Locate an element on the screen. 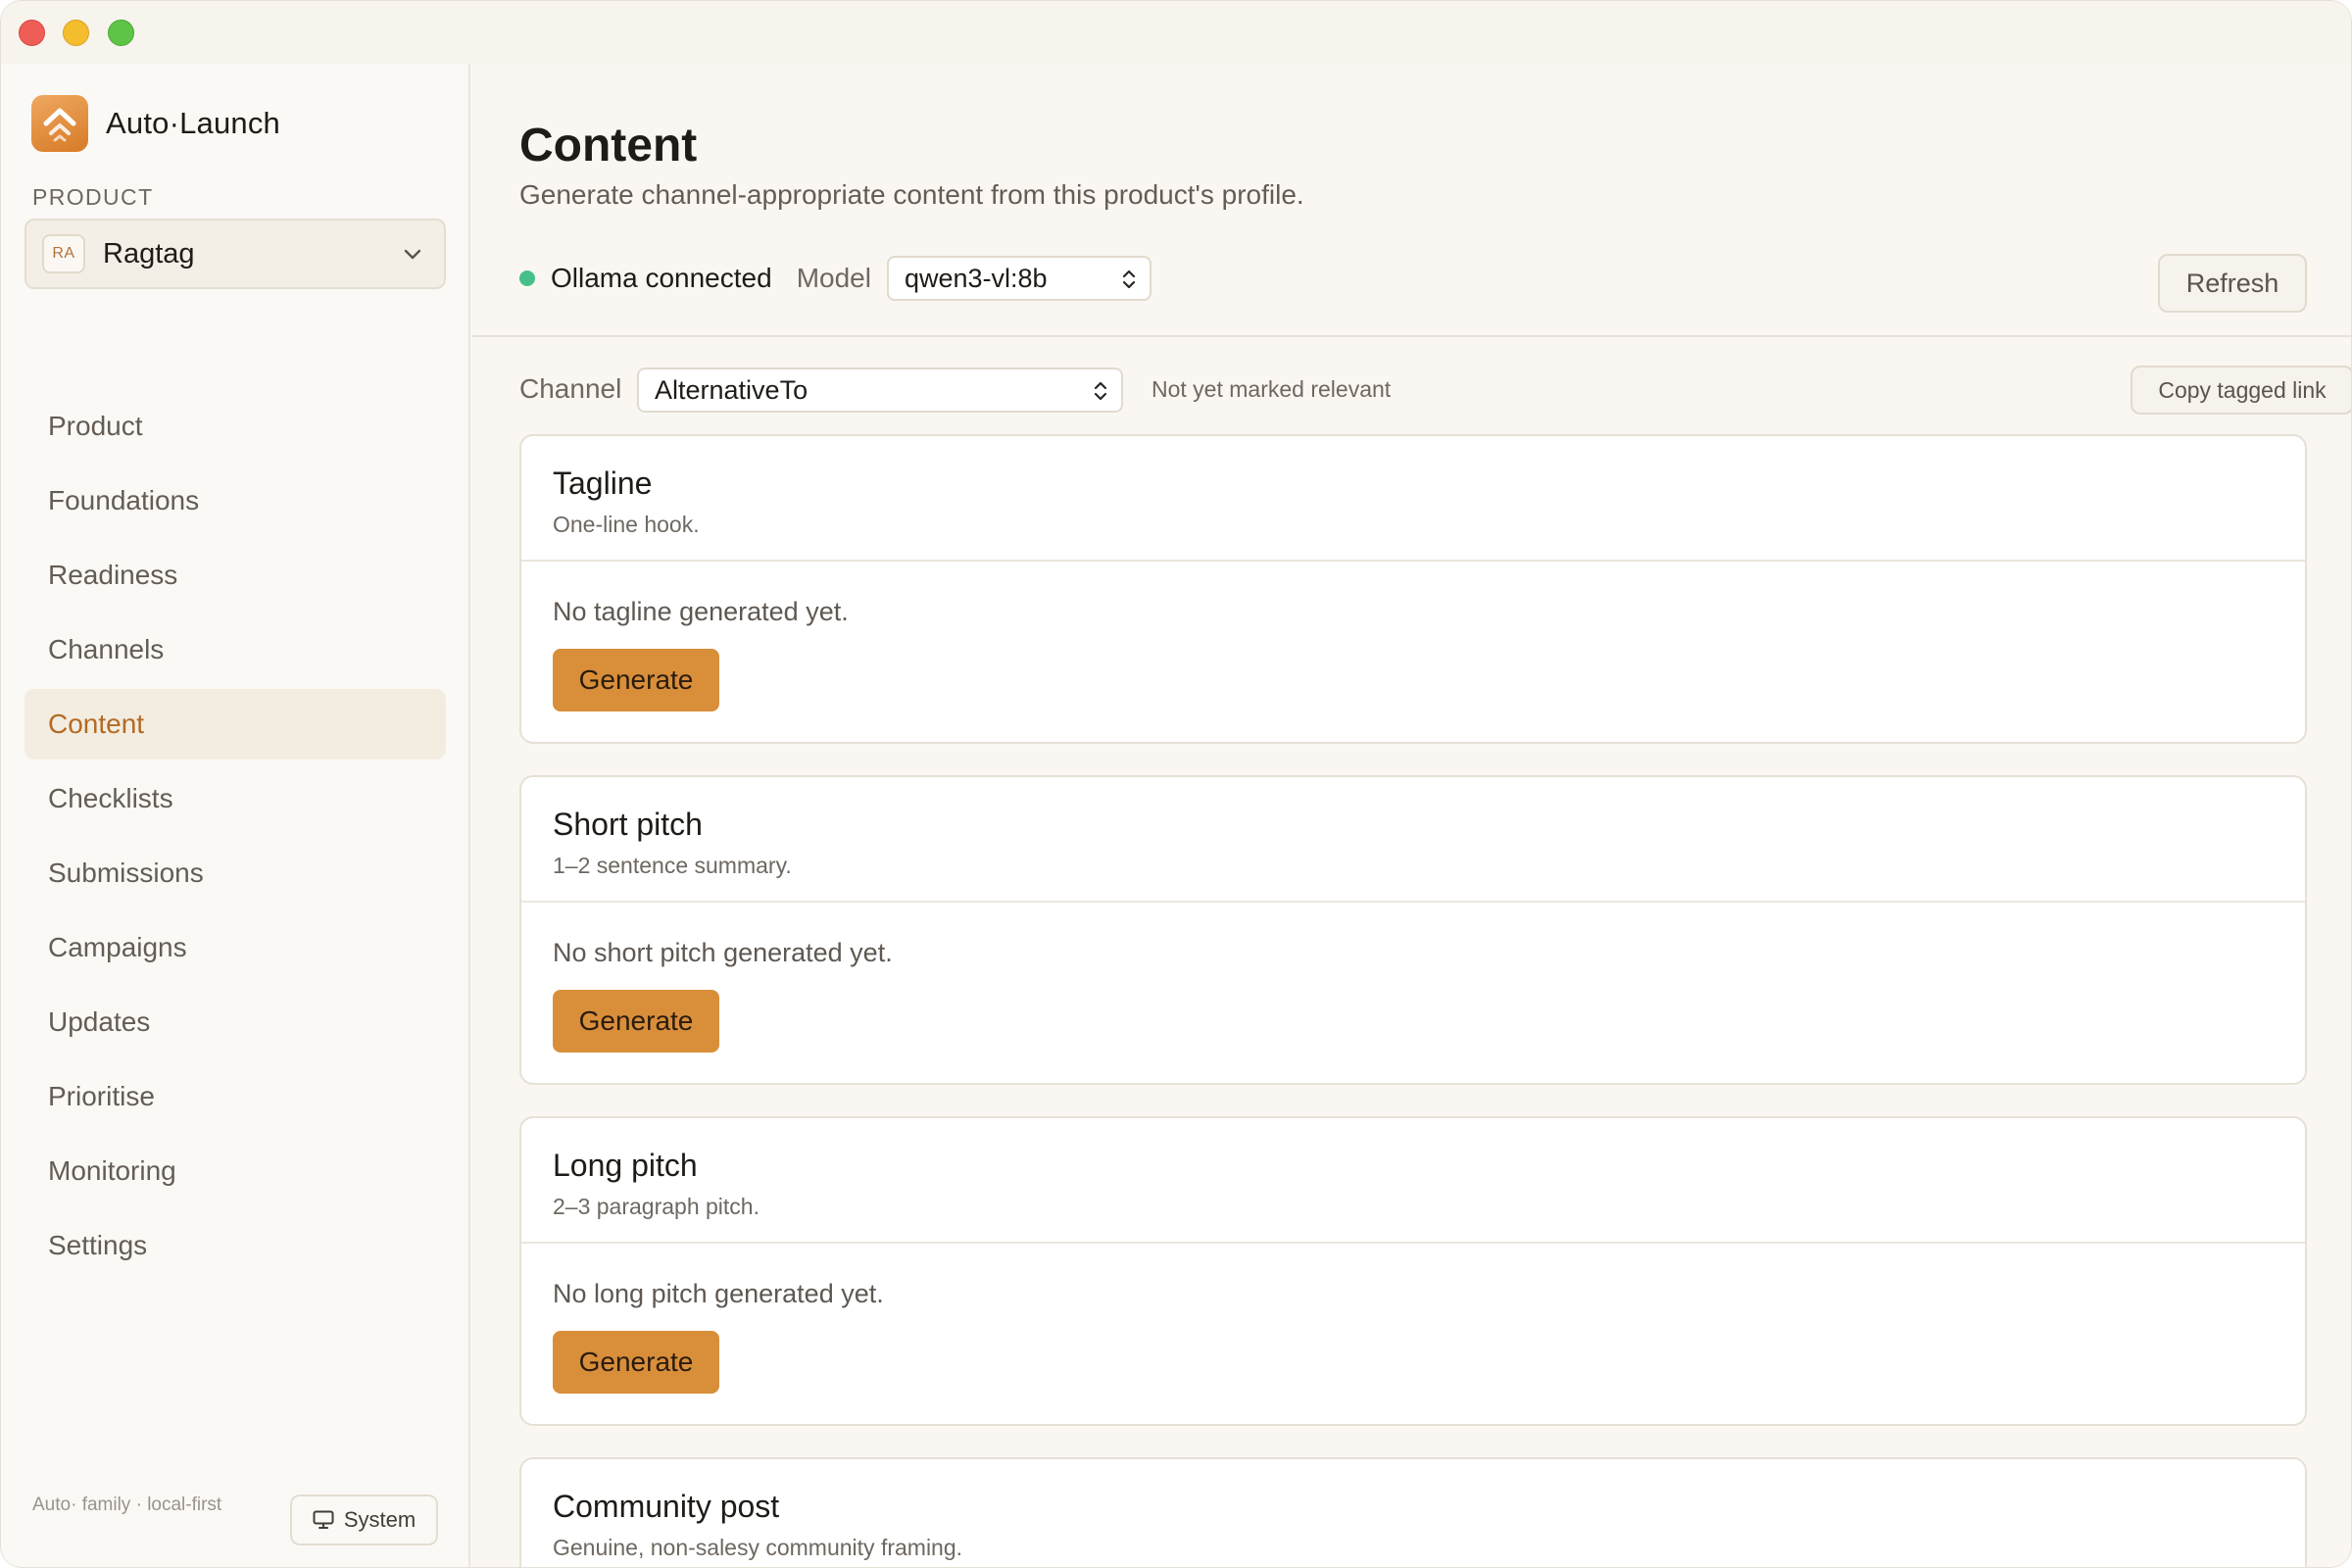  sidebar-footer-text: Auto· family · local-first is located at coordinates (127, 1504).